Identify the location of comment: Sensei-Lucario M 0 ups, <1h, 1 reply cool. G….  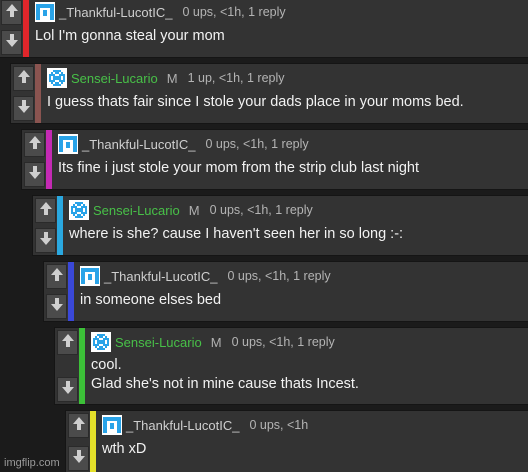
(291, 366).